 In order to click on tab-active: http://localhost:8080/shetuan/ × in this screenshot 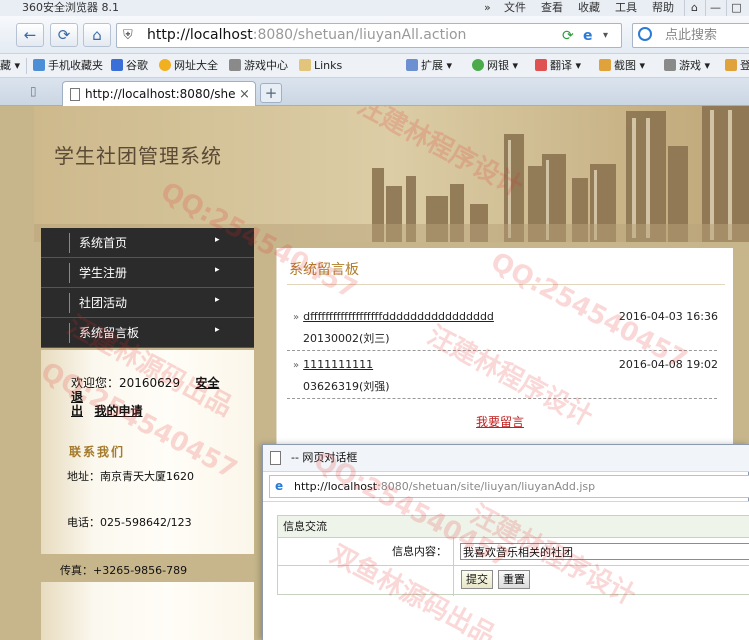, I will do `click(159, 94)`.